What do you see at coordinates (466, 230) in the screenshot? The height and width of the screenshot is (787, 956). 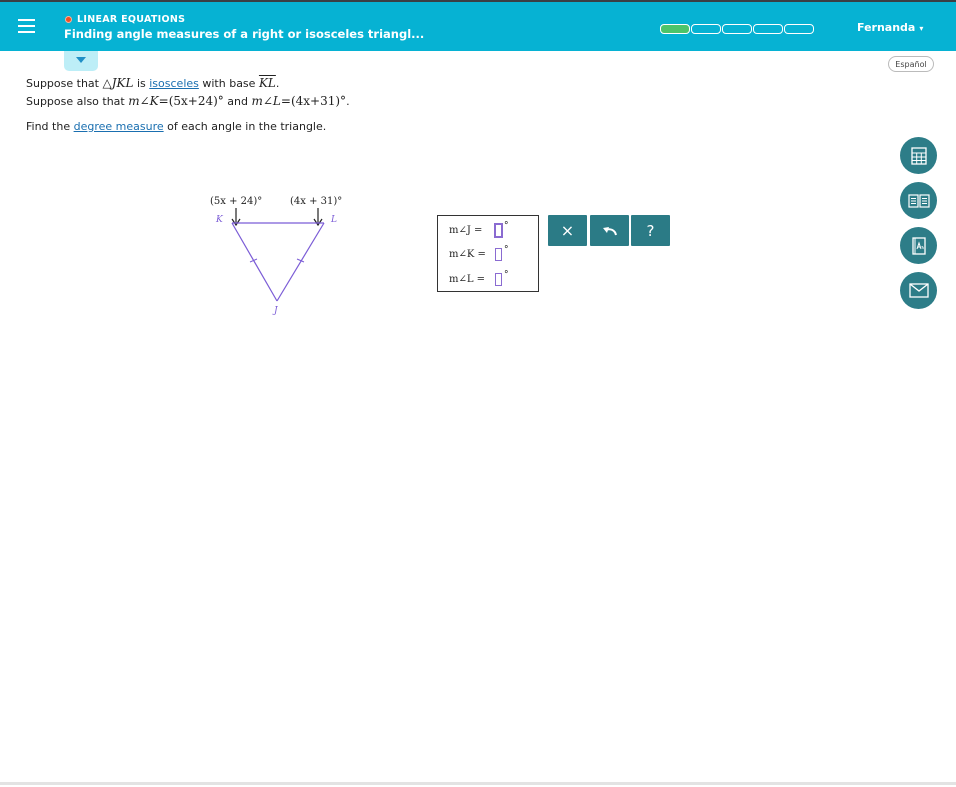 I see `answer-label: m∠J =` at bounding box center [466, 230].